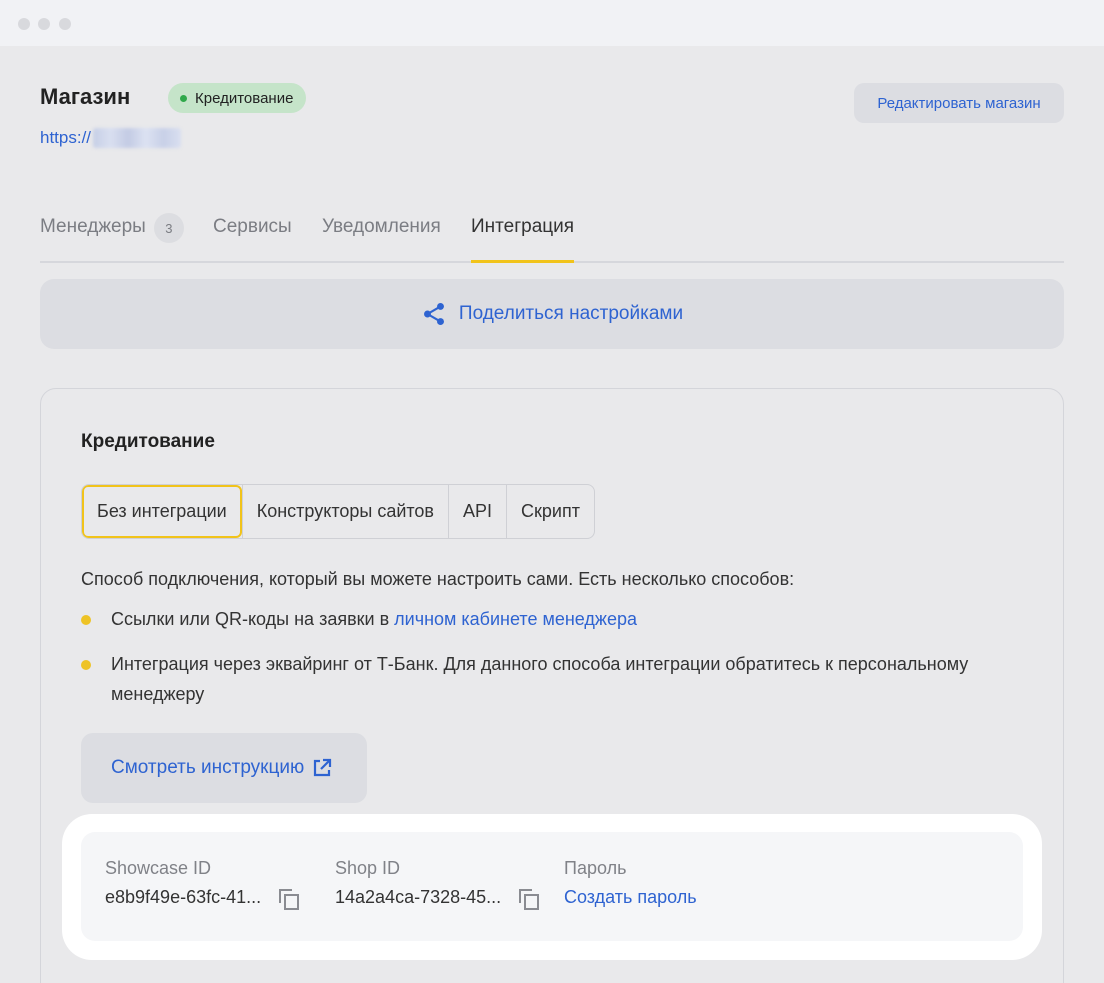 The height and width of the screenshot is (983, 1104). Describe the element at coordinates (148, 441) in the screenshot. I see `card-title: Кредитование` at that location.